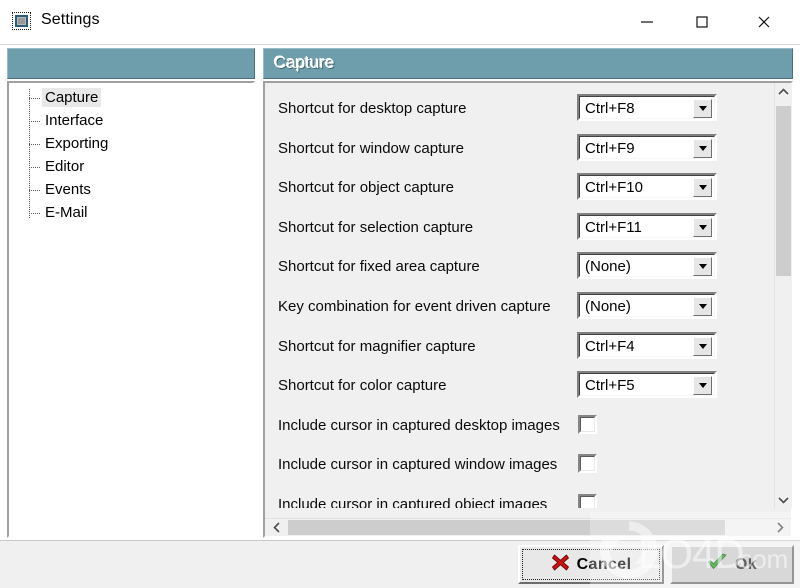 This screenshot has width=800, height=588. Describe the element at coordinates (519, 386) in the screenshot. I see `settings-row: Shortcut for color capture Ctrl+F5` at that location.